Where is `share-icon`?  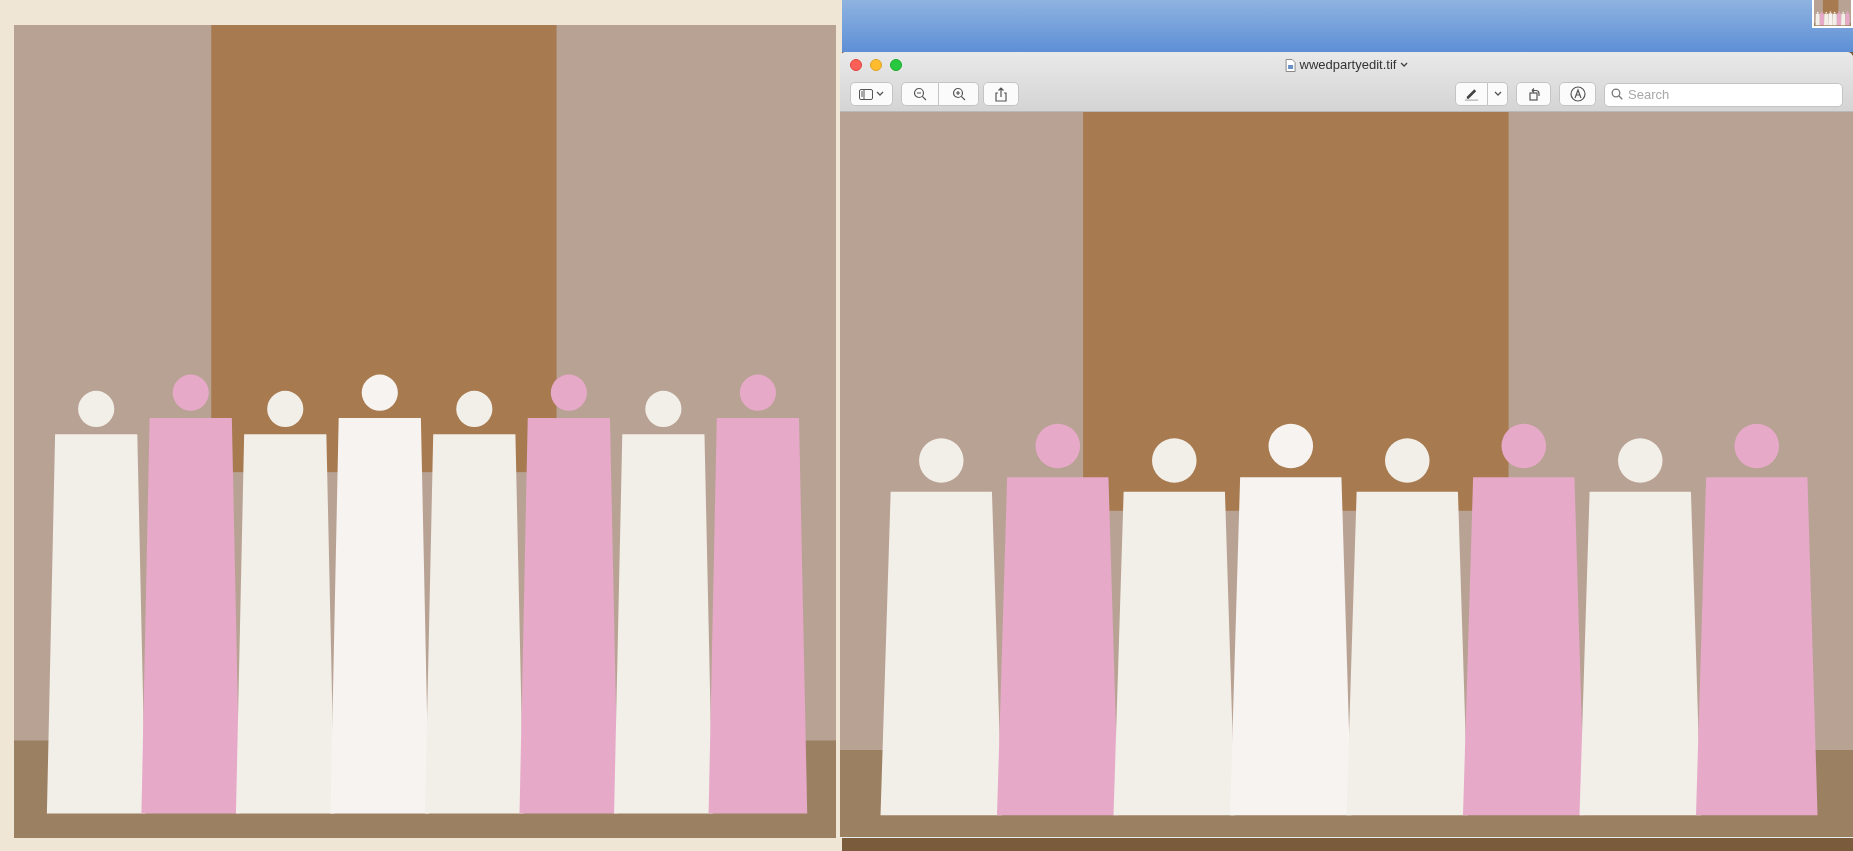 share-icon is located at coordinates (1001, 94).